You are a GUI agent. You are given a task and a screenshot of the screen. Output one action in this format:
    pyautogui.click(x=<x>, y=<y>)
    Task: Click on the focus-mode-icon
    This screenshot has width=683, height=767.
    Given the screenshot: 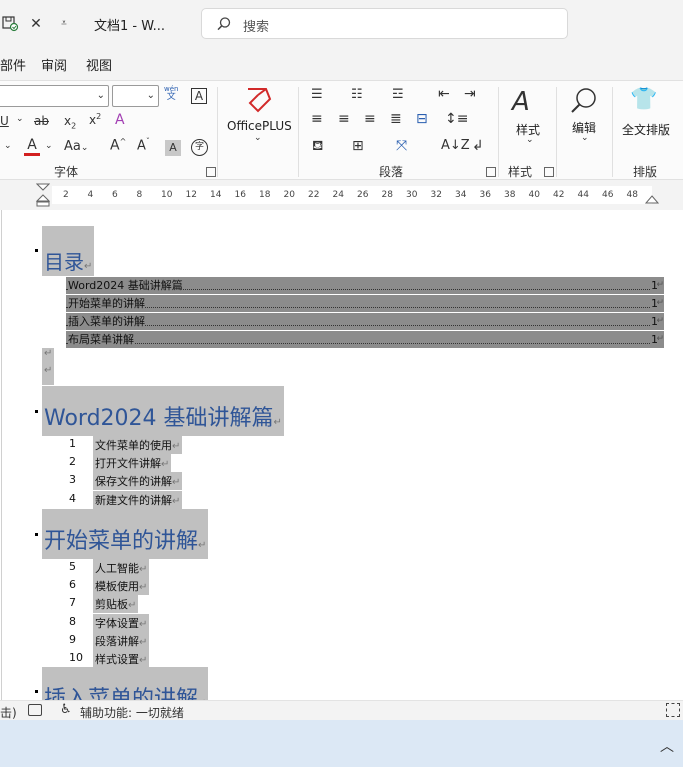 What is the action you would take?
    pyautogui.click(x=673, y=710)
    